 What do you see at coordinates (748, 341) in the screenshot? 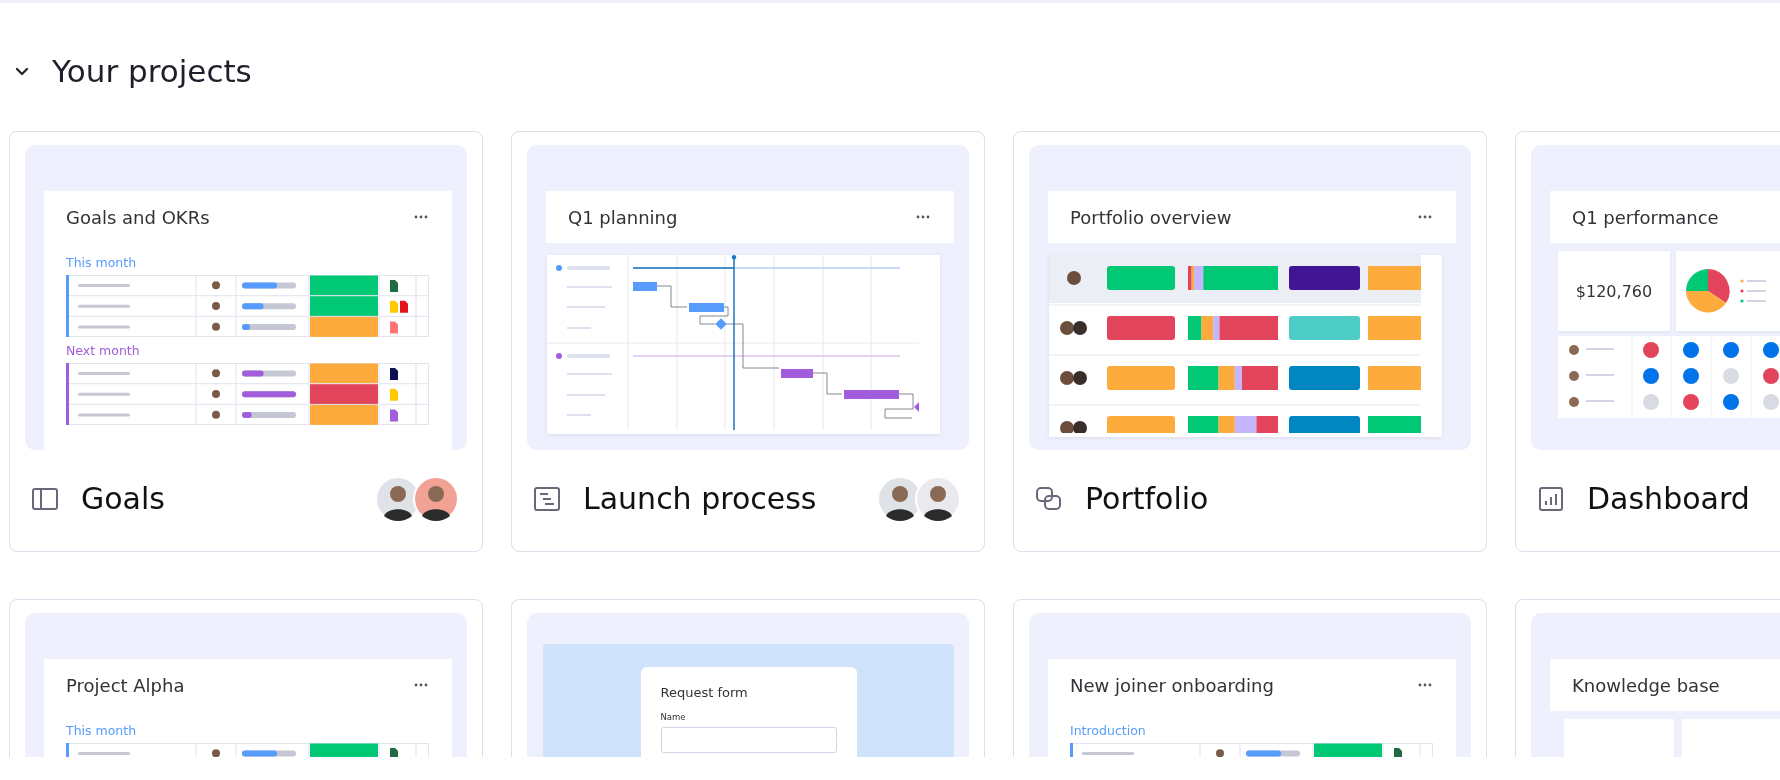
I see `project-card: Q1 planning Launch process` at bounding box center [748, 341].